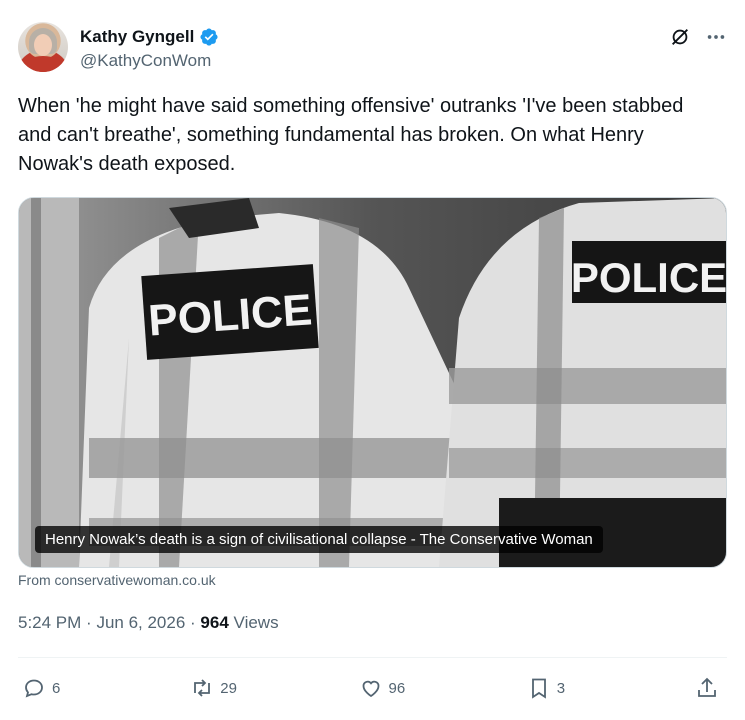  I want to click on heart-icon, so click(370, 689).